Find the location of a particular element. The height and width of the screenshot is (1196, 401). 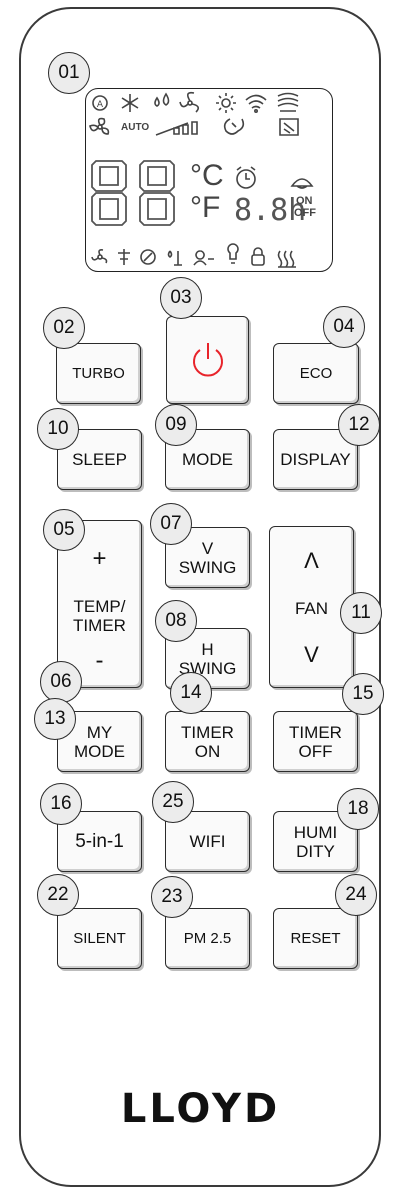

svg-text: A is located at coordinates (100, 105).